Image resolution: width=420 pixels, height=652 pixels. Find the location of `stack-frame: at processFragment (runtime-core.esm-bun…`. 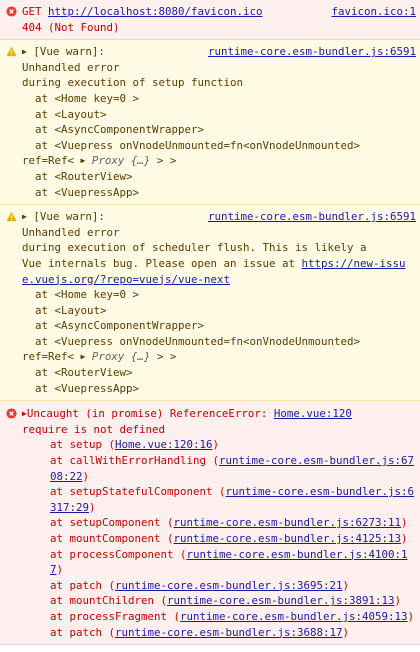

stack-frame: at processFragment (runtime-core.esm-bun… is located at coordinates (219, 617).